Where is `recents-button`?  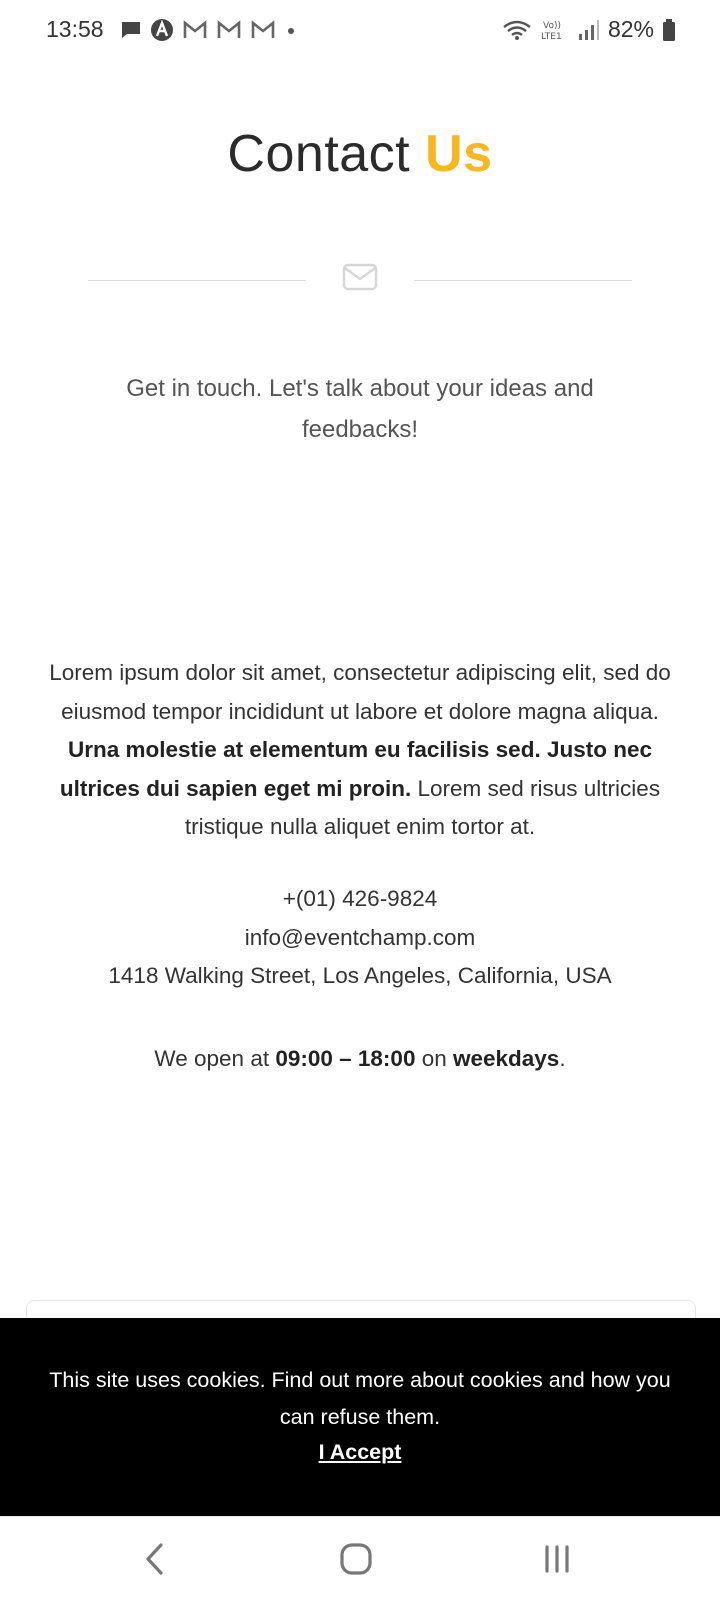 recents-button is located at coordinates (557, 1559).